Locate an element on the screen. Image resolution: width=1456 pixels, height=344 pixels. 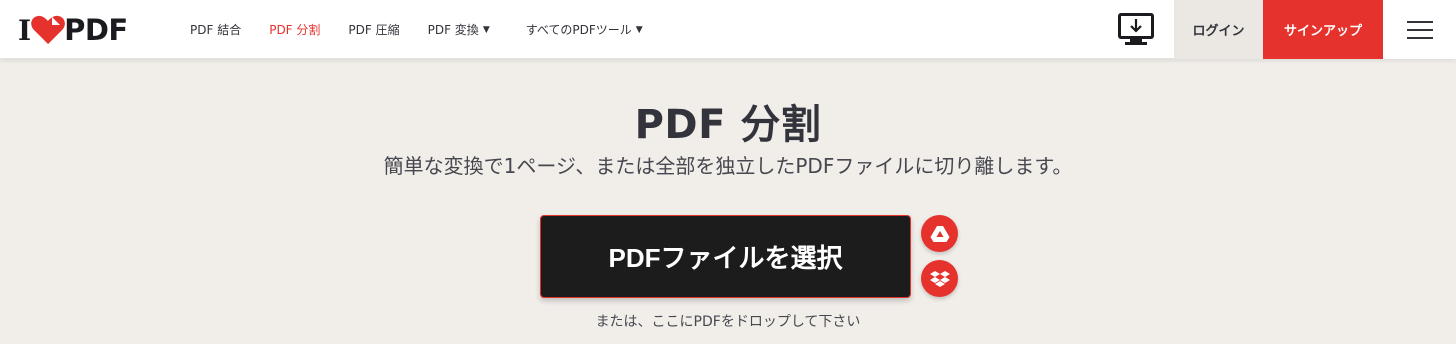
nav-merge-label: PDF 結合 is located at coordinates (216, 30).